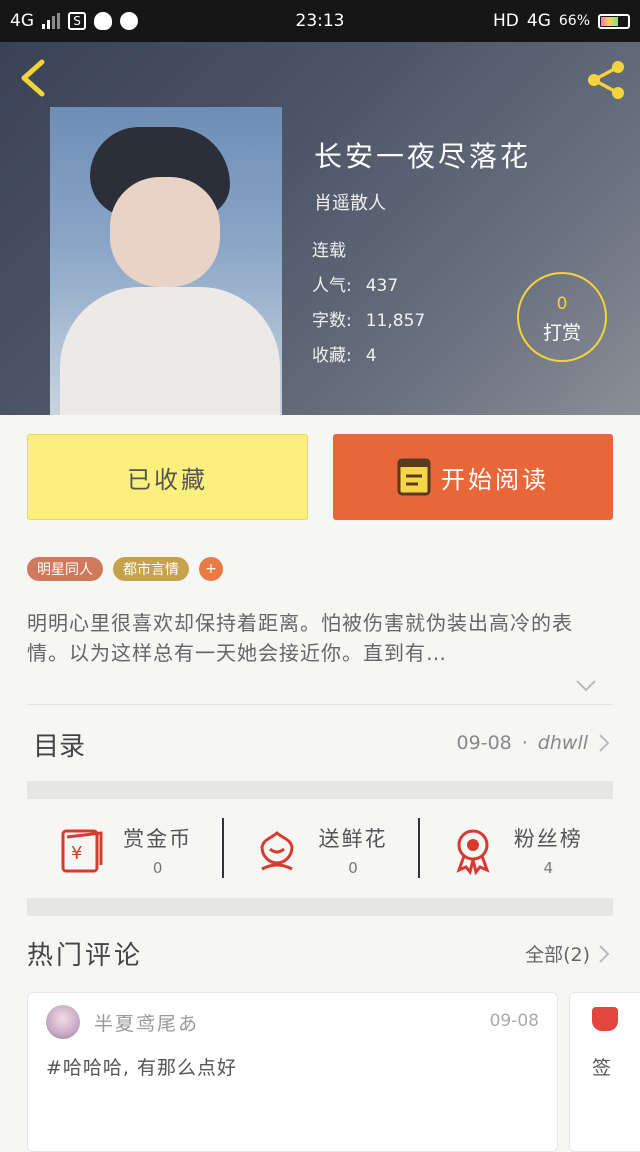 The width and height of the screenshot is (640, 1152). What do you see at coordinates (562, 743) in the screenshot?
I see `toc-latest-chapter: dhwll` at bounding box center [562, 743].